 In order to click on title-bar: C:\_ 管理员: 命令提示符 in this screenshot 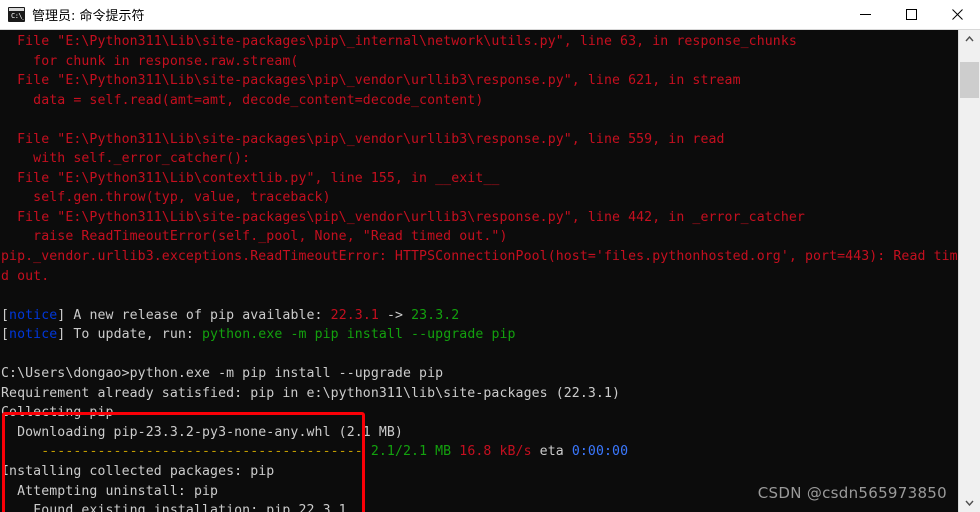, I will do `click(490, 15)`.